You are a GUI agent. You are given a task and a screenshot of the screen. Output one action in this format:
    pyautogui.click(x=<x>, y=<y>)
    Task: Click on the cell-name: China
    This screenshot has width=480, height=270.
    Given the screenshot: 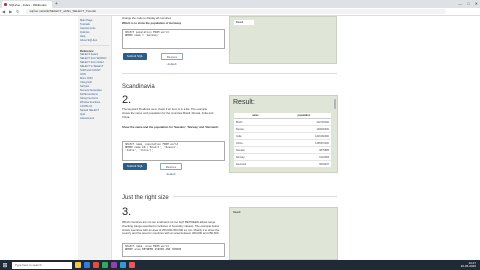 What is the action you would take?
    pyautogui.click(x=255, y=143)
    